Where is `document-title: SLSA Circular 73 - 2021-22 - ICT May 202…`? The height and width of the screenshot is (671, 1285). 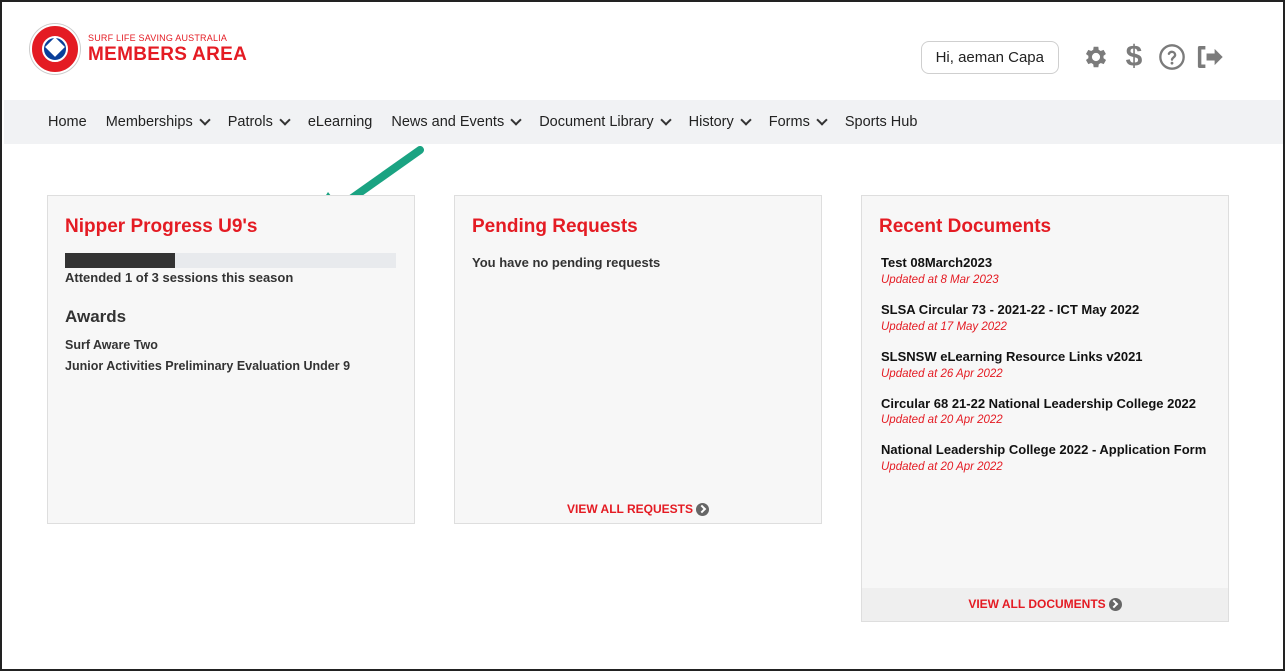
document-title: SLSA Circular 73 - 2021-22 - ICT May 202… is located at coordinates (1046, 310).